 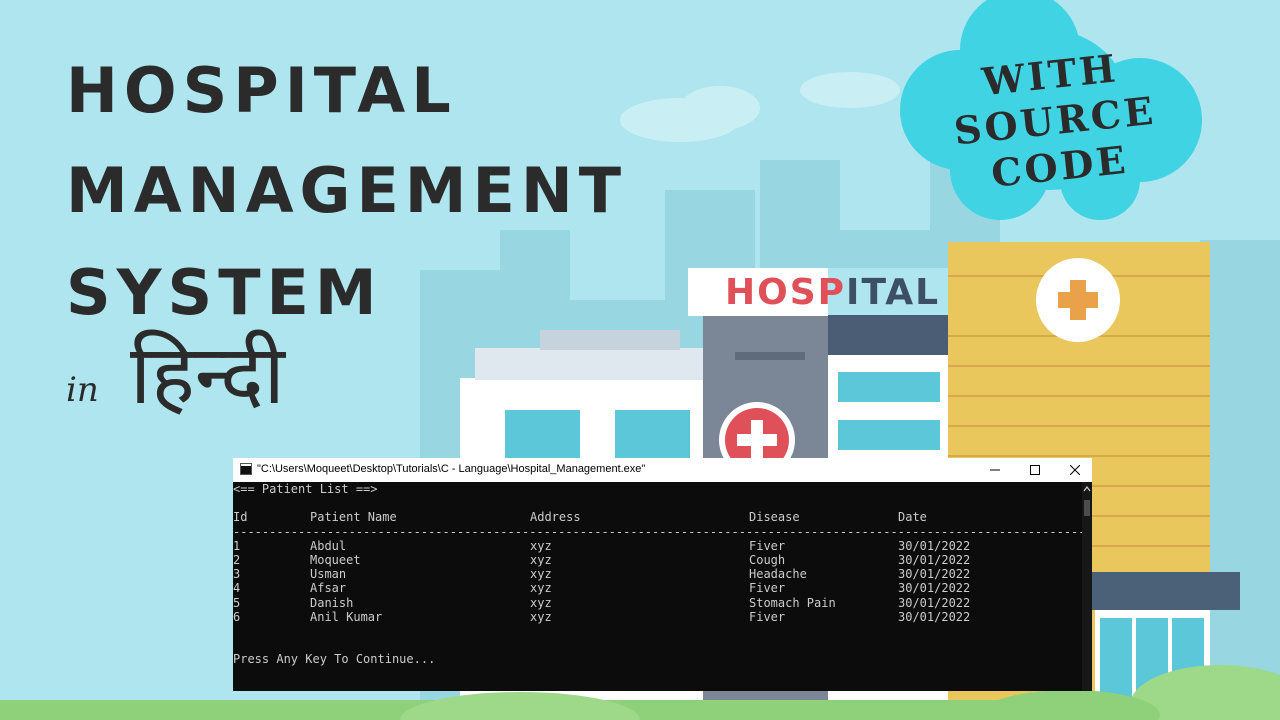 I want to click on table-row: 3 Usman xyz Headache 30/01/2022, so click(x=657, y=574).